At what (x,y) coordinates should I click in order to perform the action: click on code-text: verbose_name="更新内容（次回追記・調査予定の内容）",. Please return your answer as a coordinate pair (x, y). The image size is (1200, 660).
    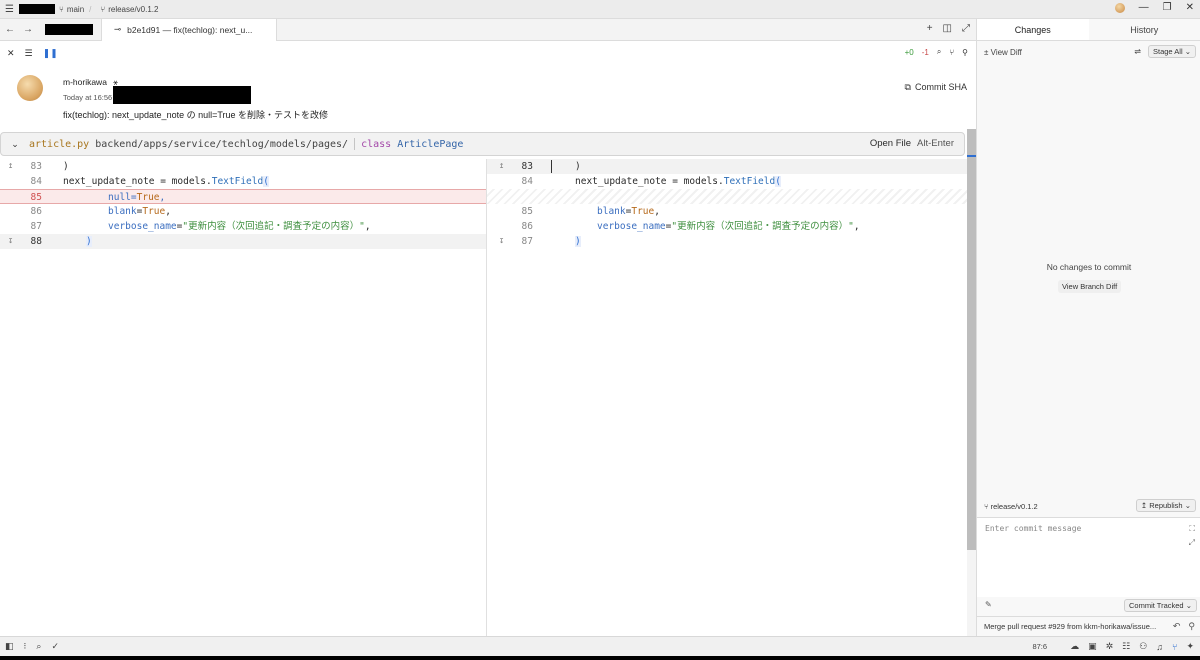
    Looking at the image, I should click on (728, 226).